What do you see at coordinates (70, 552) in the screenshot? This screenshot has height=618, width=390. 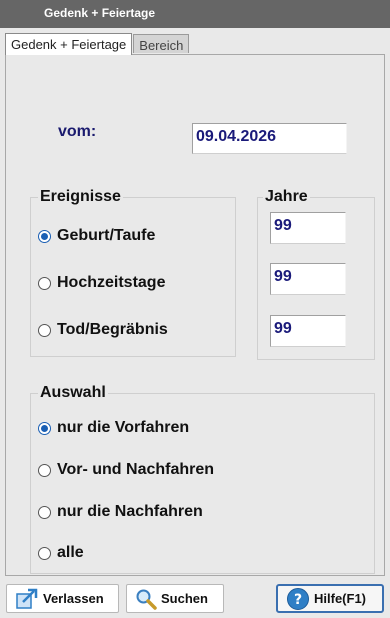 I see `radio-label: alle` at bounding box center [70, 552].